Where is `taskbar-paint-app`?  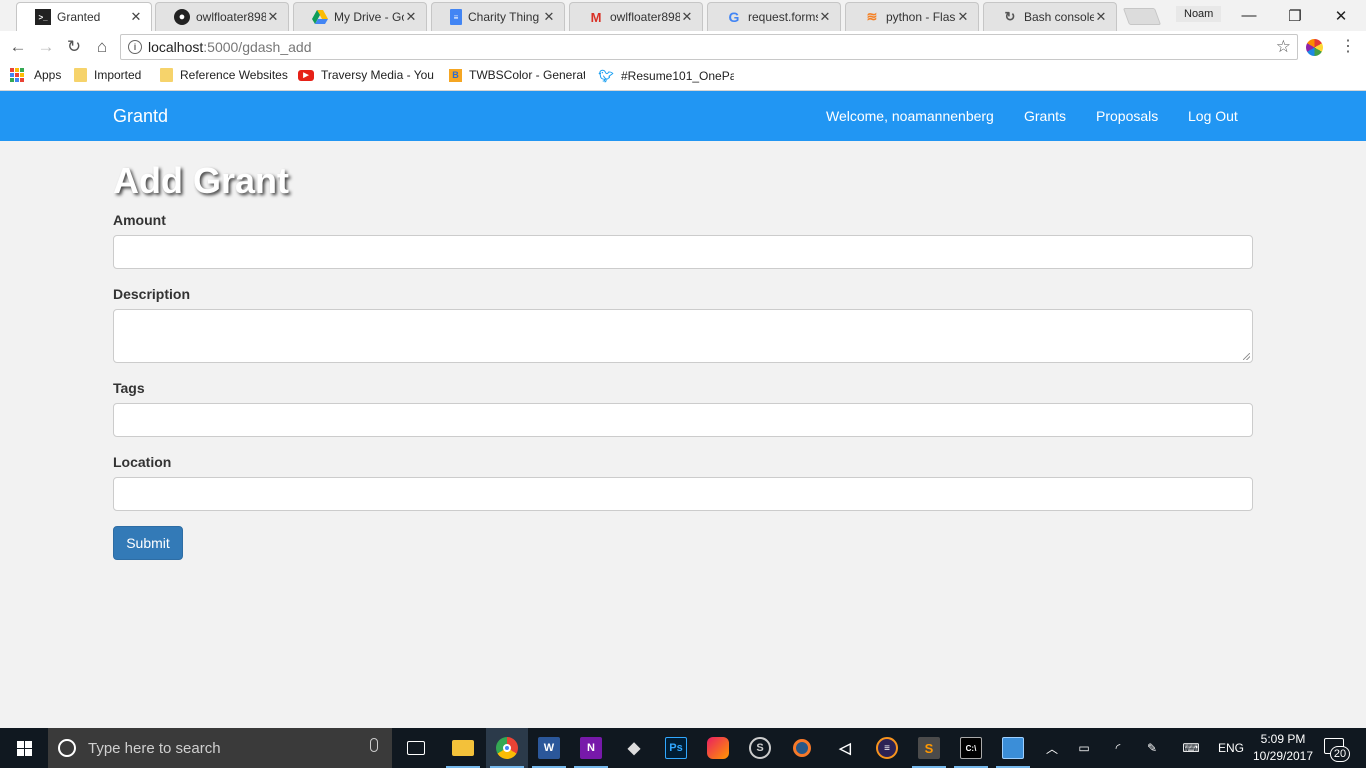
taskbar-paint-app is located at coordinates (718, 748).